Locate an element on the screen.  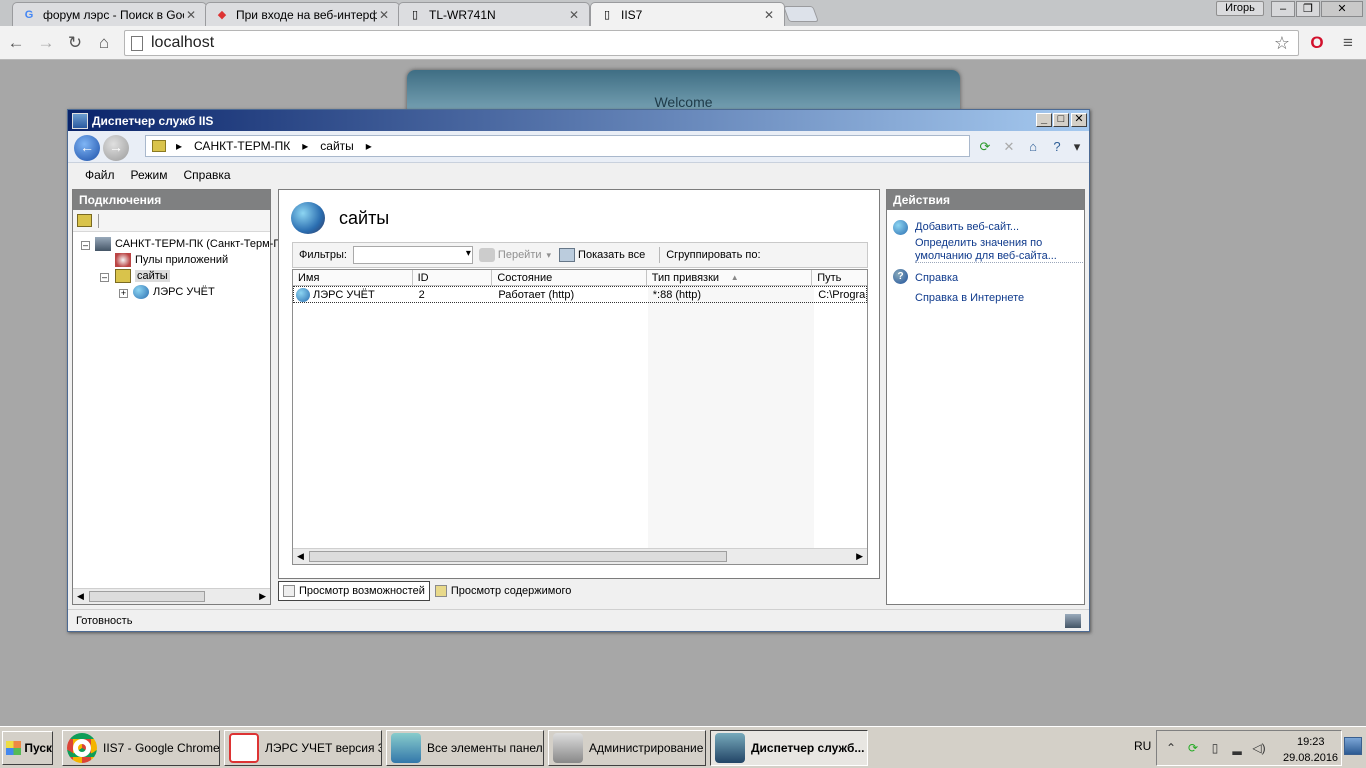
table-hscrollbar: ◀ ▶ is located at coordinates (580, 556).